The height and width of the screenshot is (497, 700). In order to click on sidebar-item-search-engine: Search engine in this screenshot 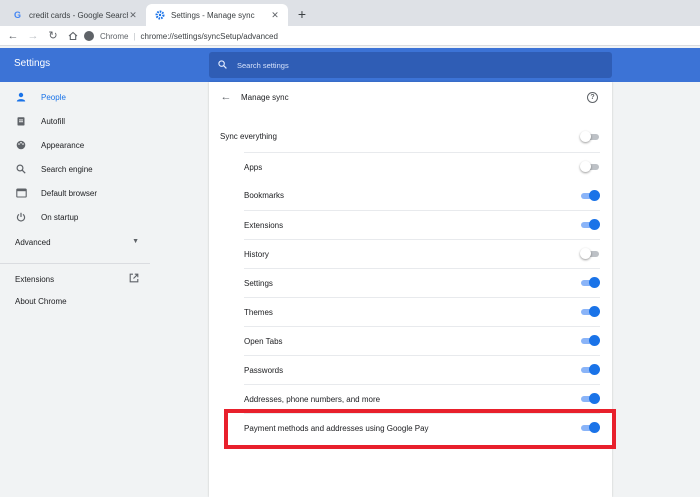, I will do `click(75, 169)`.